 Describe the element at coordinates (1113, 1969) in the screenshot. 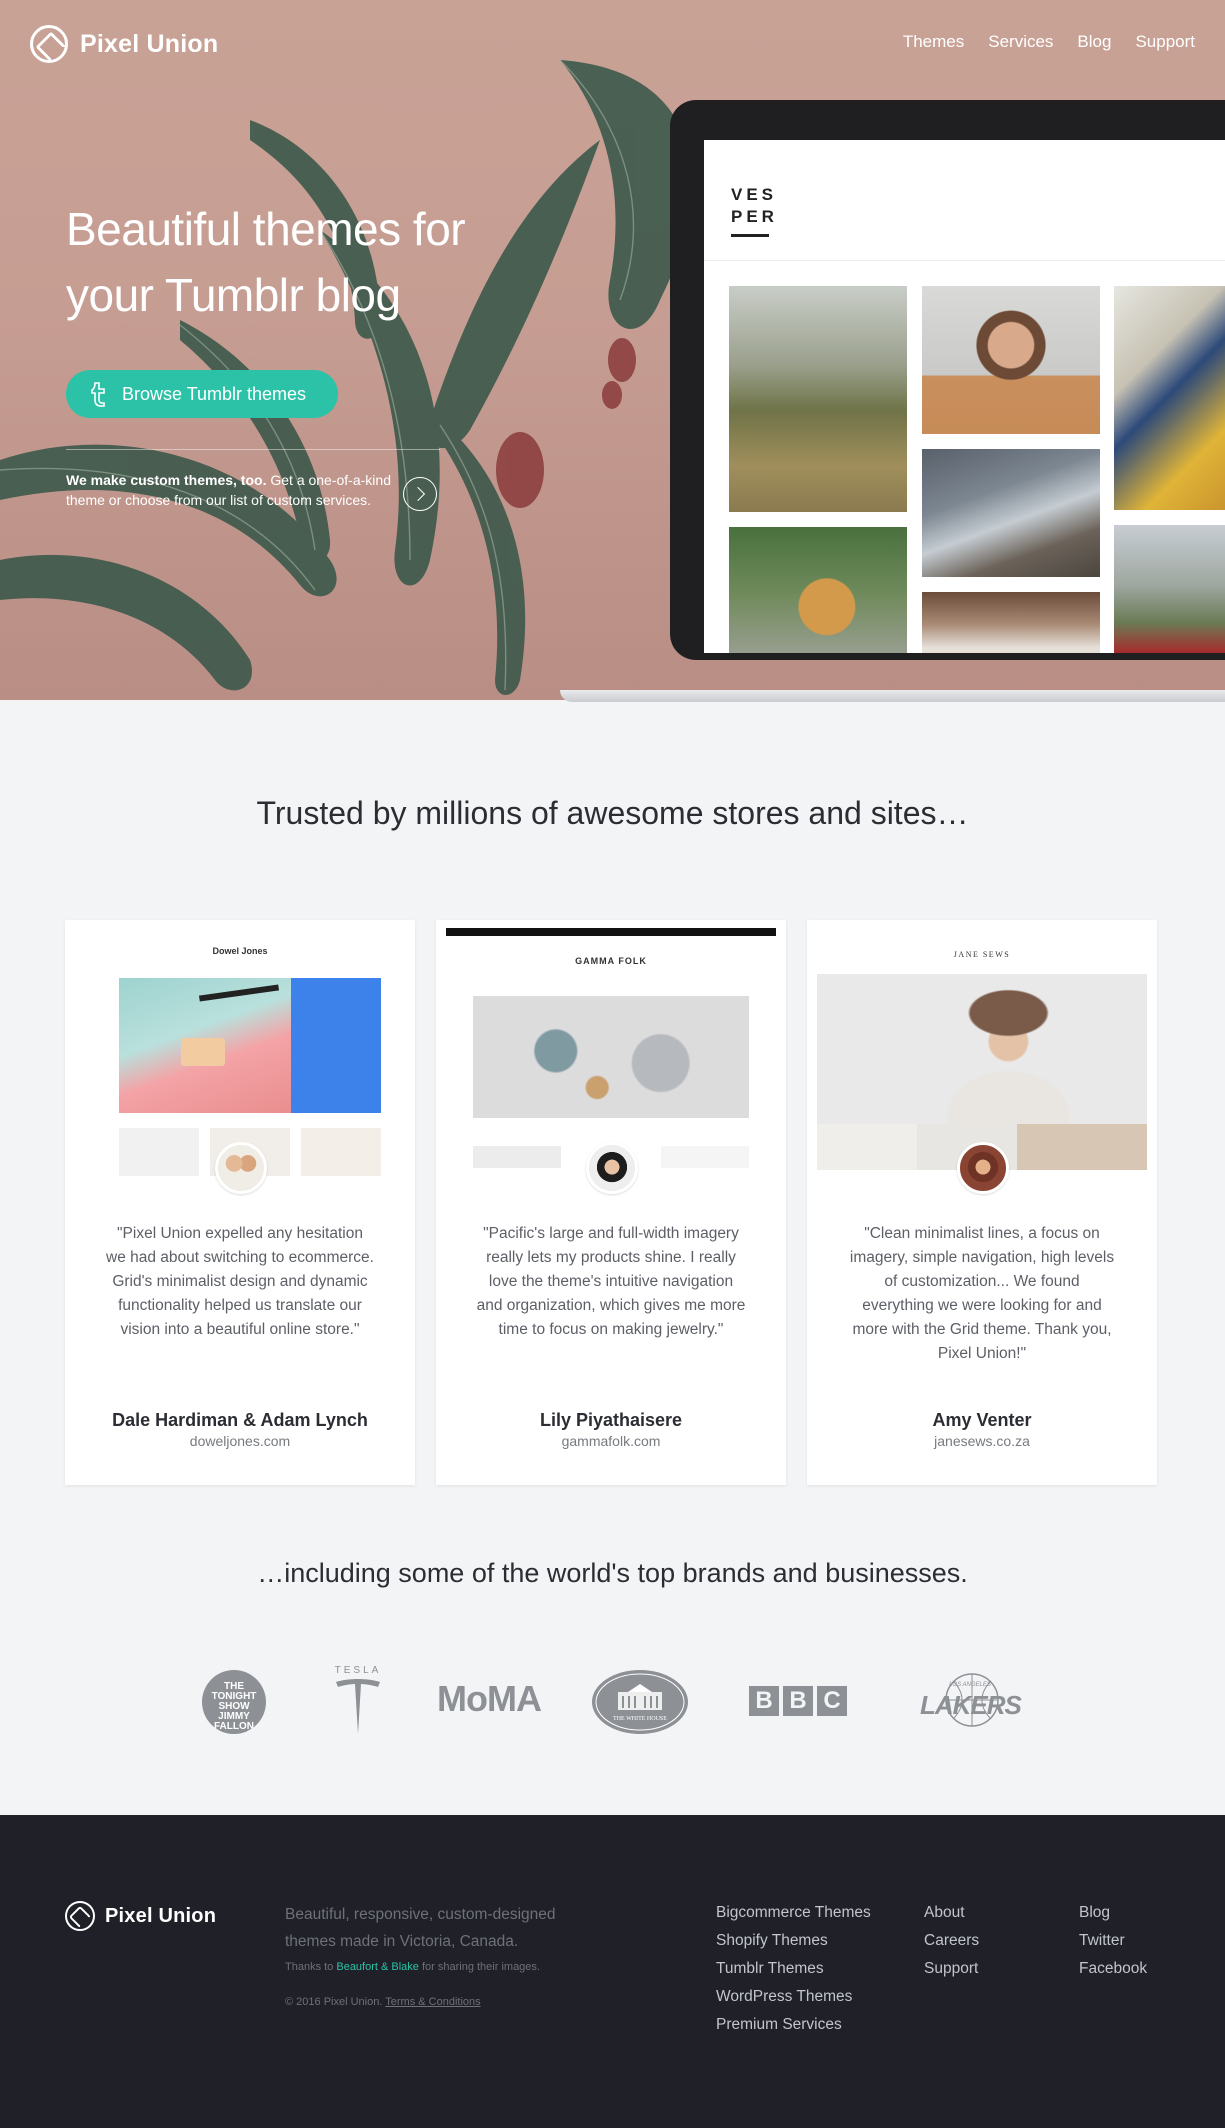

I see `footer-link-facebook: Facebook` at that location.